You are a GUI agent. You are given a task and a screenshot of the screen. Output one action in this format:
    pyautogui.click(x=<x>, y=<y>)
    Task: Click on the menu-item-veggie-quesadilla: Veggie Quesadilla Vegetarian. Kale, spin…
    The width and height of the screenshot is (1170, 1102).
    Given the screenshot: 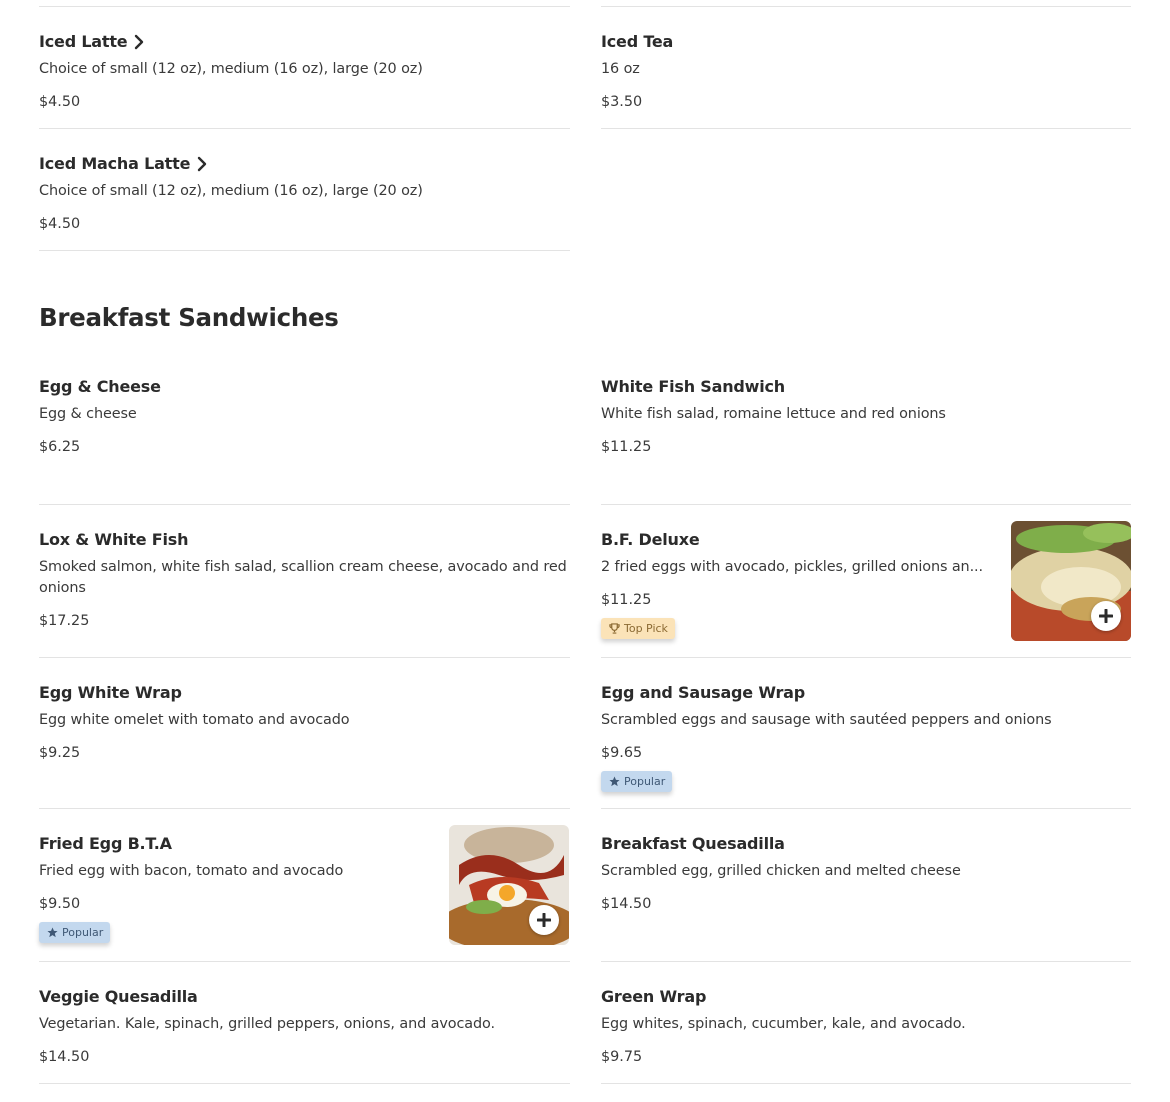 What is the action you would take?
    pyautogui.click(x=304, y=1035)
    